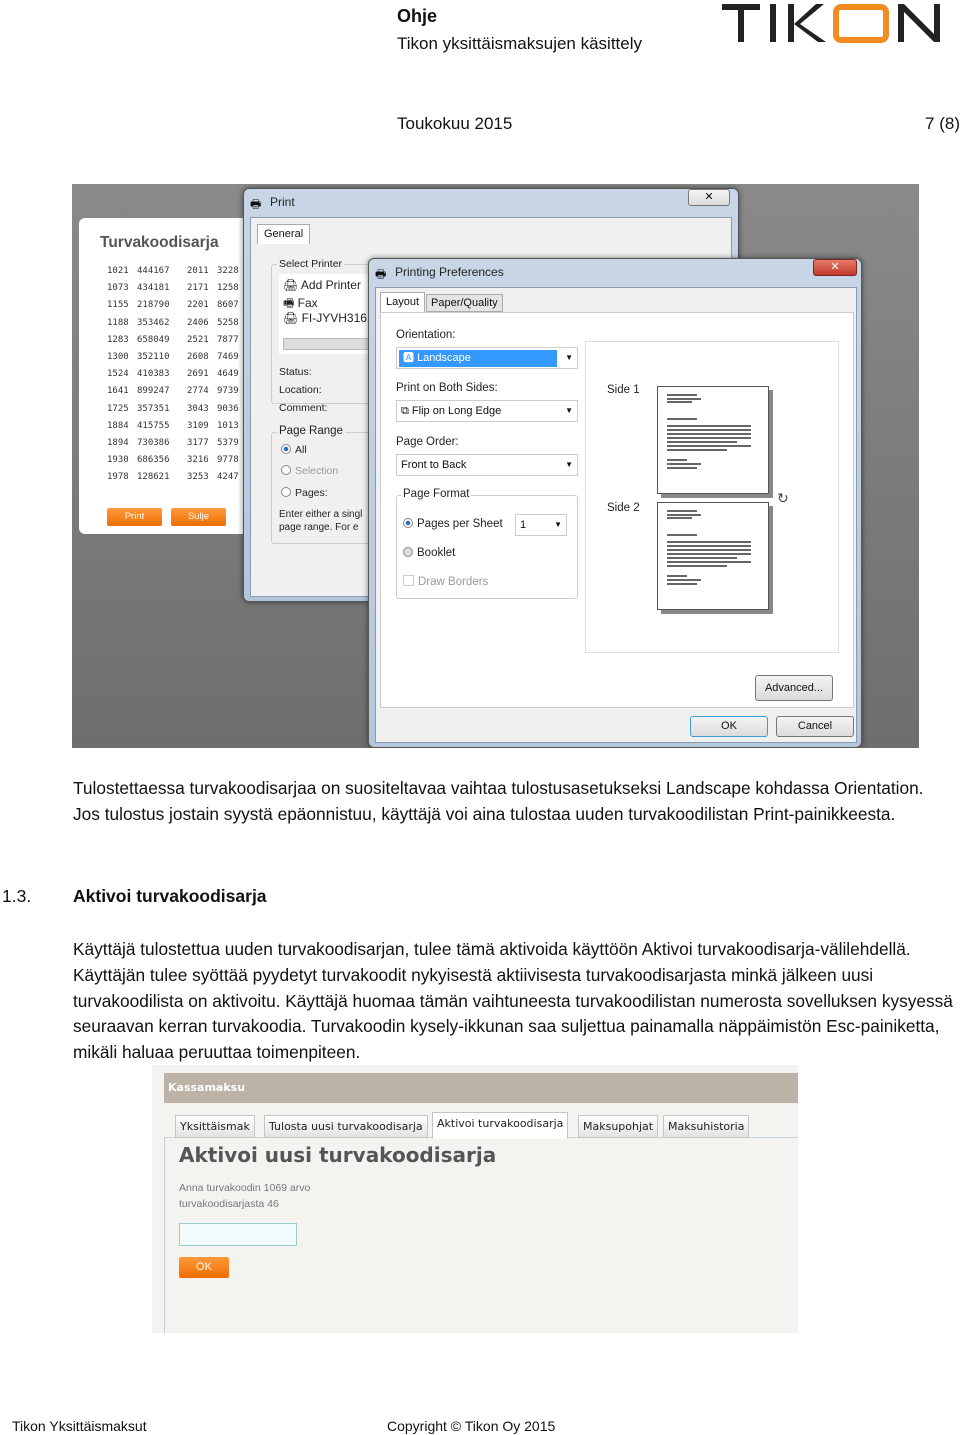 This screenshot has height=1435, width=960. What do you see at coordinates (464, 303) in the screenshot?
I see `tab-paper-quality: Paper/Quality` at bounding box center [464, 303].